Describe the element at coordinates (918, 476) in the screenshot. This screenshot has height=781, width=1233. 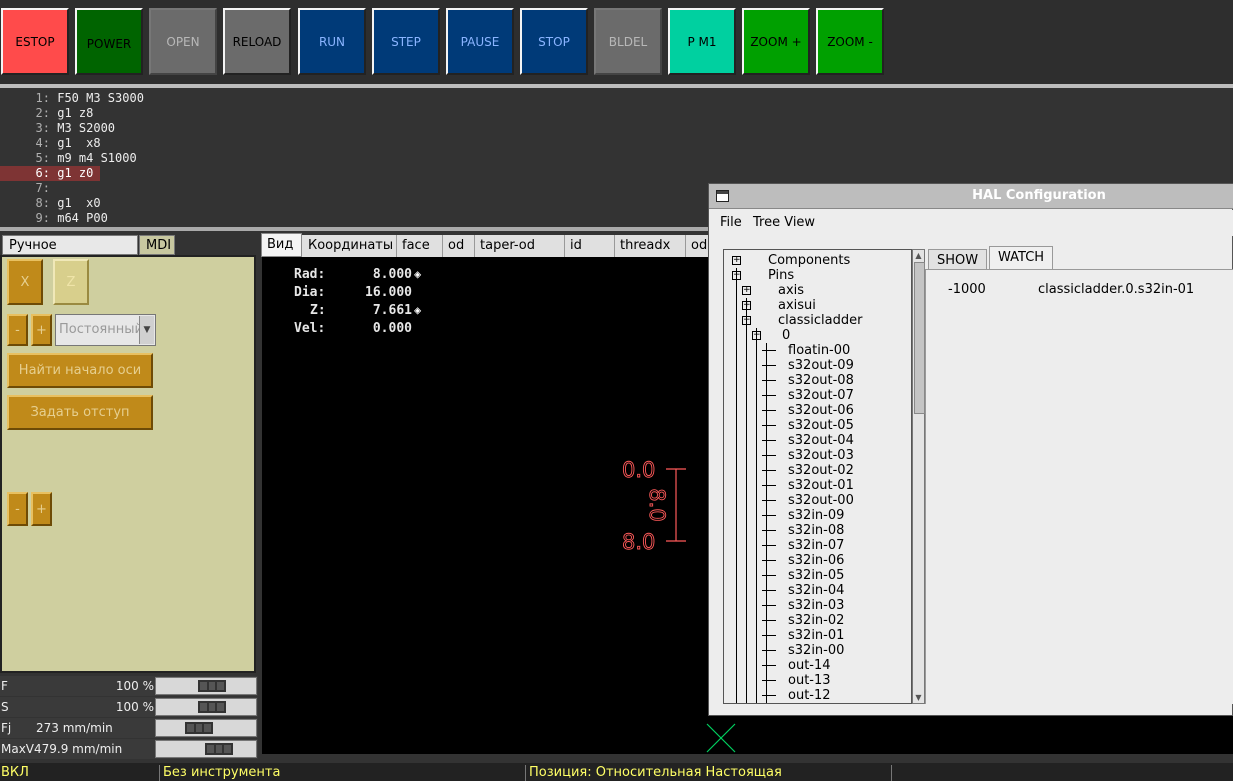
I see `tree-scrollbar: ▲ ▼` at that location.